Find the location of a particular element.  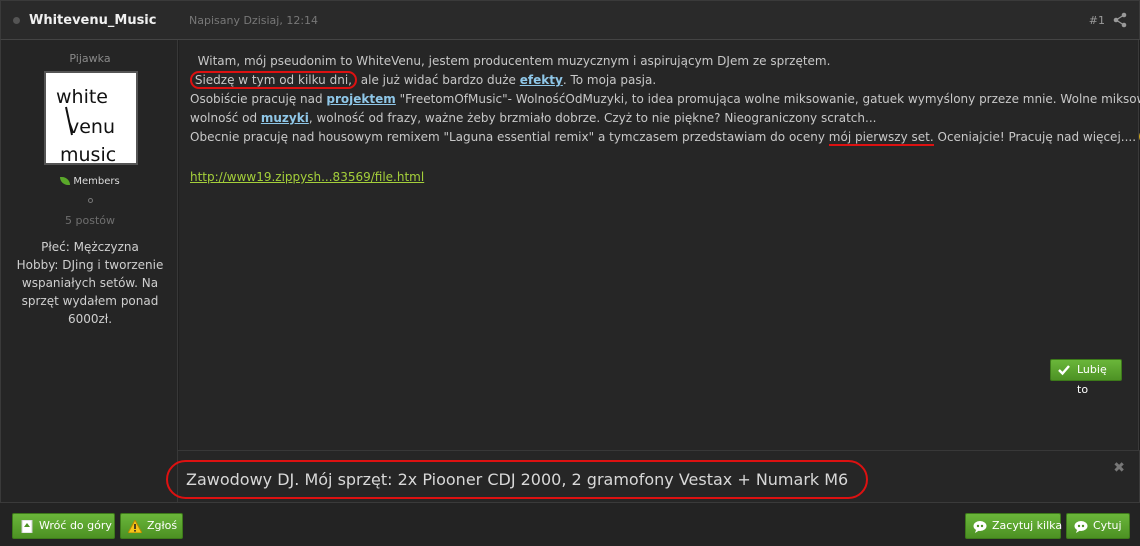

post-number-link: #1 is located at coordinates (1097, 20).